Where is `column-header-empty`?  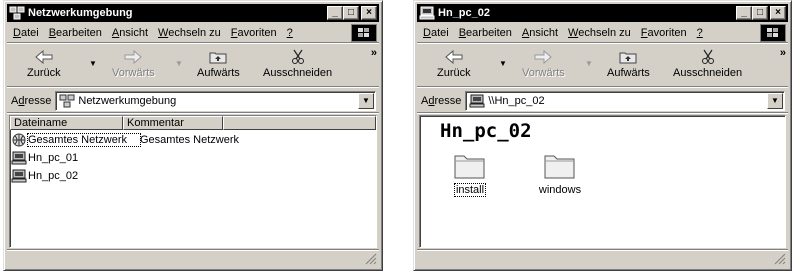 column-header-empty is located at coordinates (299, 123).